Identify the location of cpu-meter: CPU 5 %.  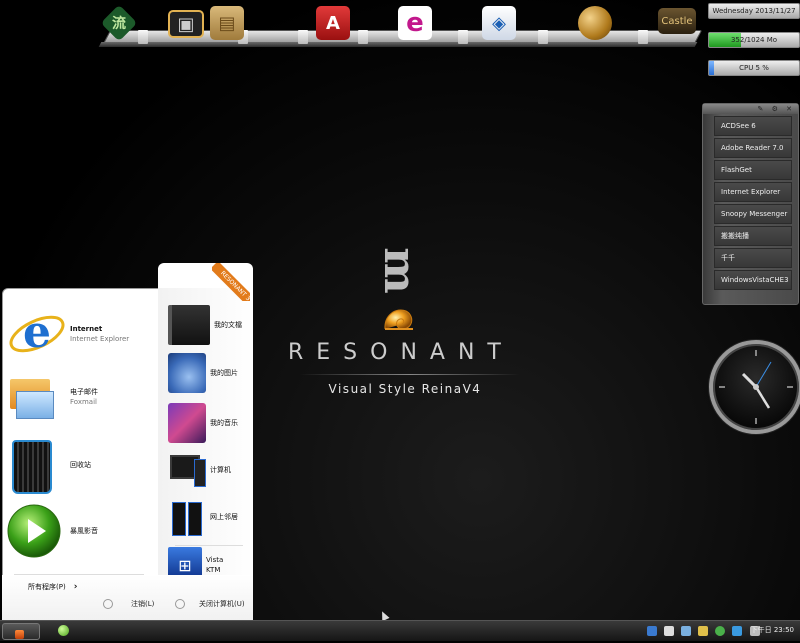
(754, 68).